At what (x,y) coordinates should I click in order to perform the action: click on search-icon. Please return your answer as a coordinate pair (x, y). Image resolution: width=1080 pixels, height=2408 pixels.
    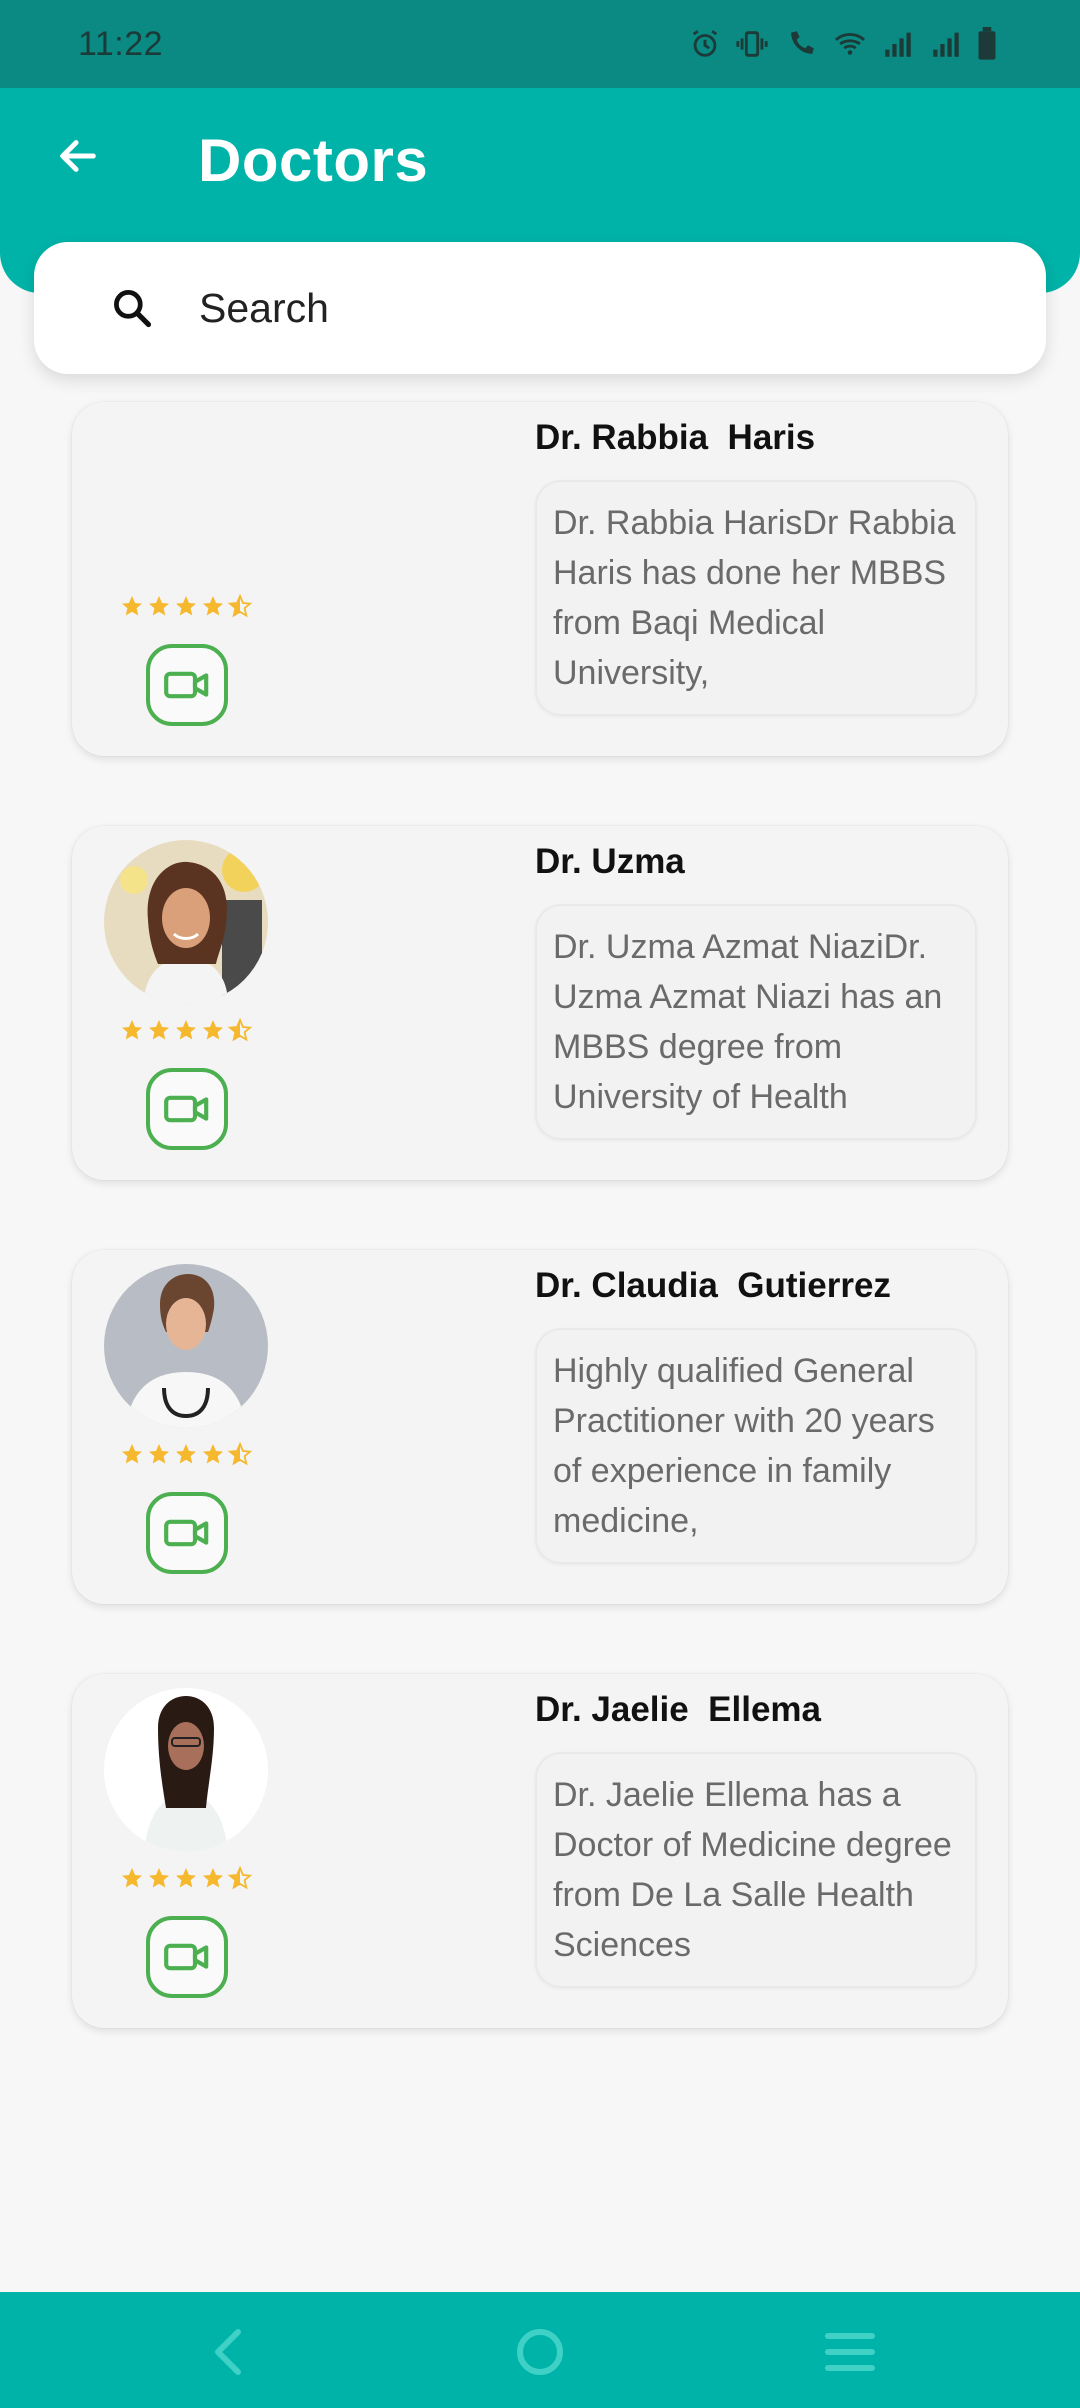
    Looking at the image, I should click on (133, 309).